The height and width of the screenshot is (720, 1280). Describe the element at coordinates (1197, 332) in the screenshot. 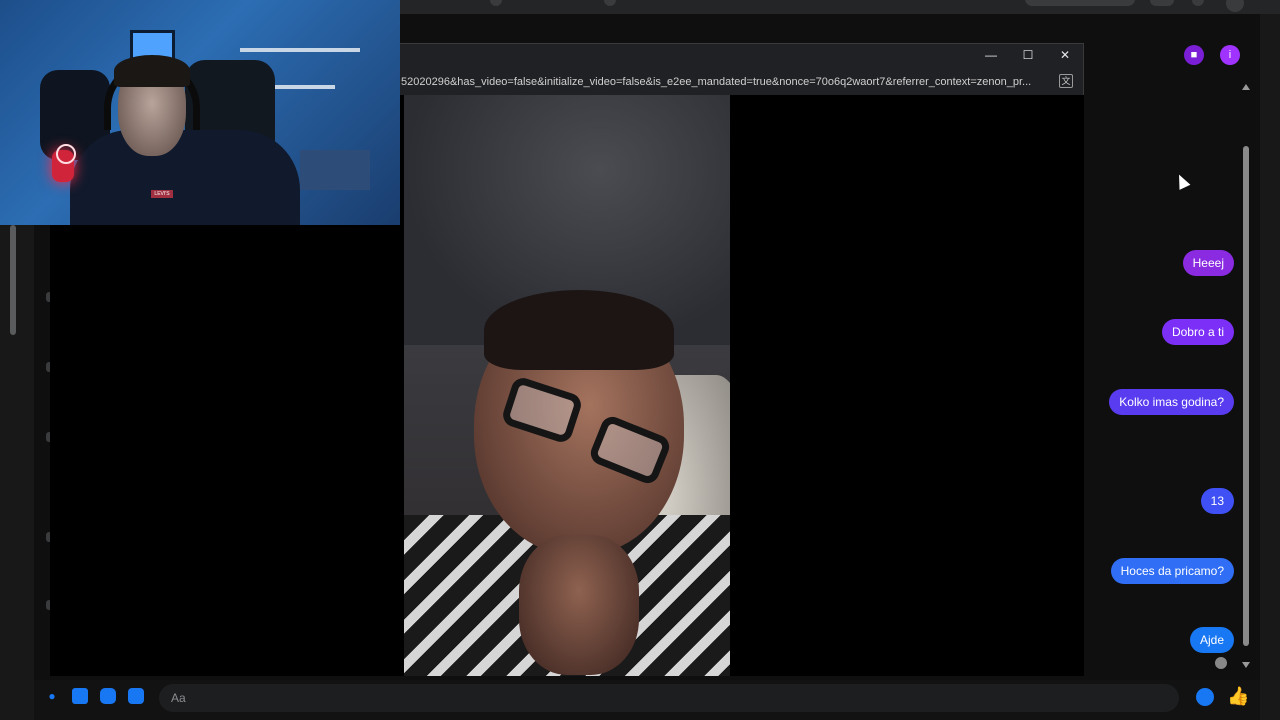

I see `message-bubble: Dobro a ti` at that location.